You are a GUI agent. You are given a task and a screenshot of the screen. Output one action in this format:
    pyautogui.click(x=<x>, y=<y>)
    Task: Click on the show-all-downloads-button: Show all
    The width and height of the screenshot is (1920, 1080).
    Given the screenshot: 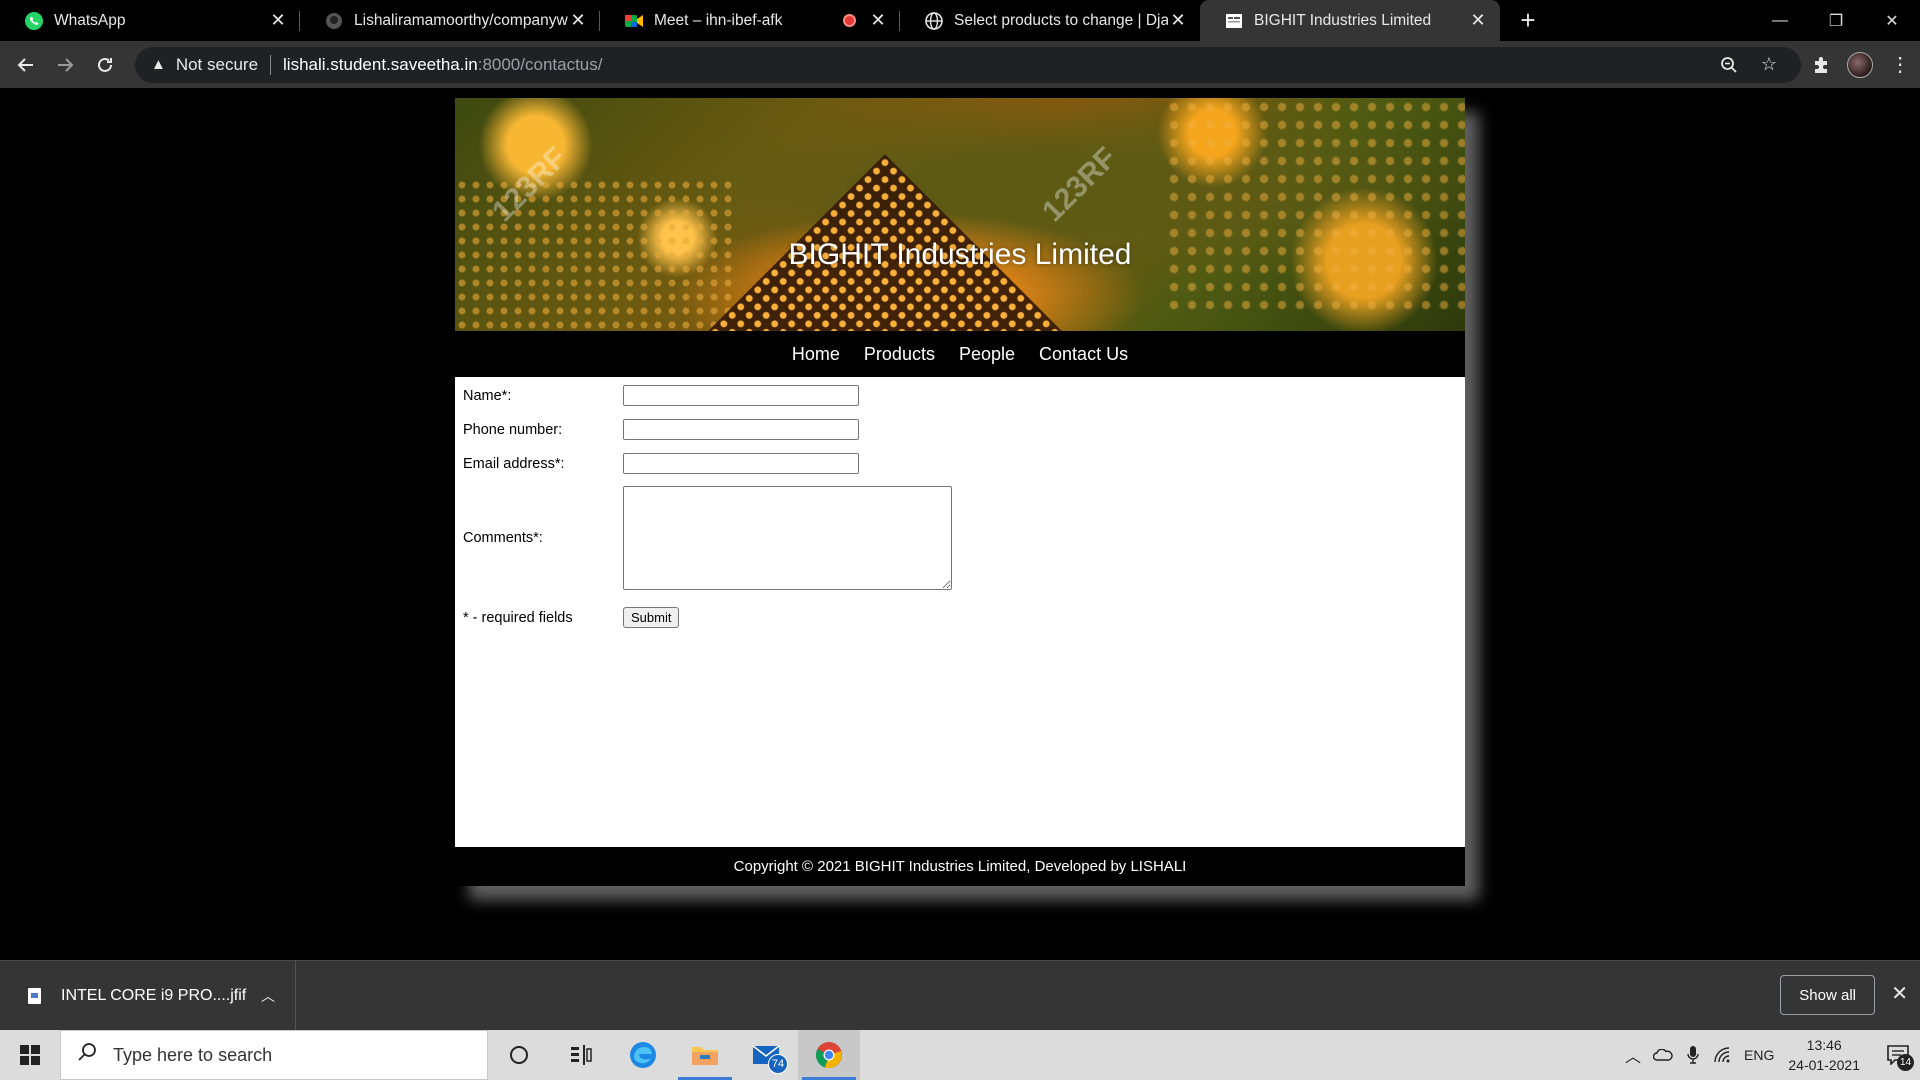 What is the action you would take?
    pyautogui.click(x=1827, y=995)
    